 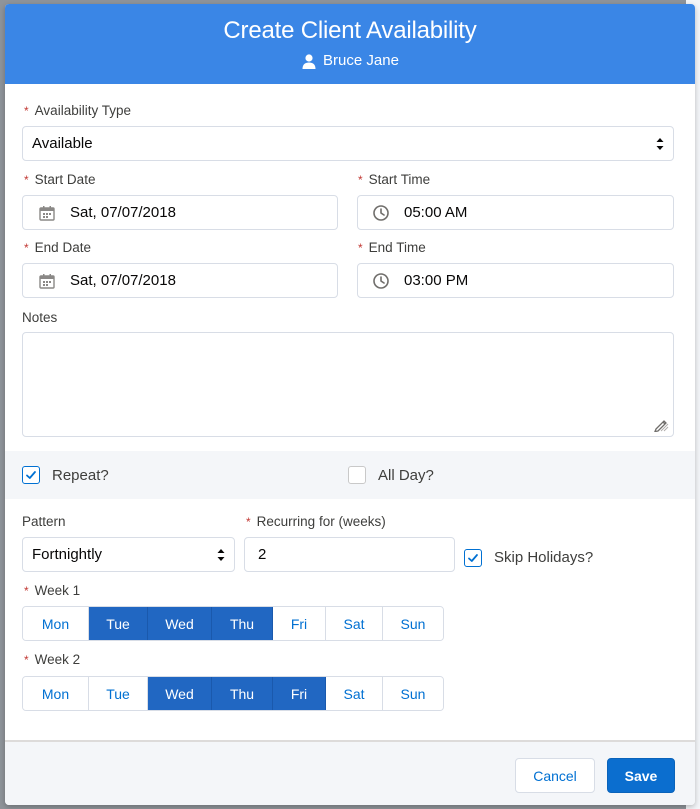 What do you see at coordinates (180, 280) in the screenshot?
I see `end-date-input: Sat, 07/07/2018` at bounding box center [180, 280].